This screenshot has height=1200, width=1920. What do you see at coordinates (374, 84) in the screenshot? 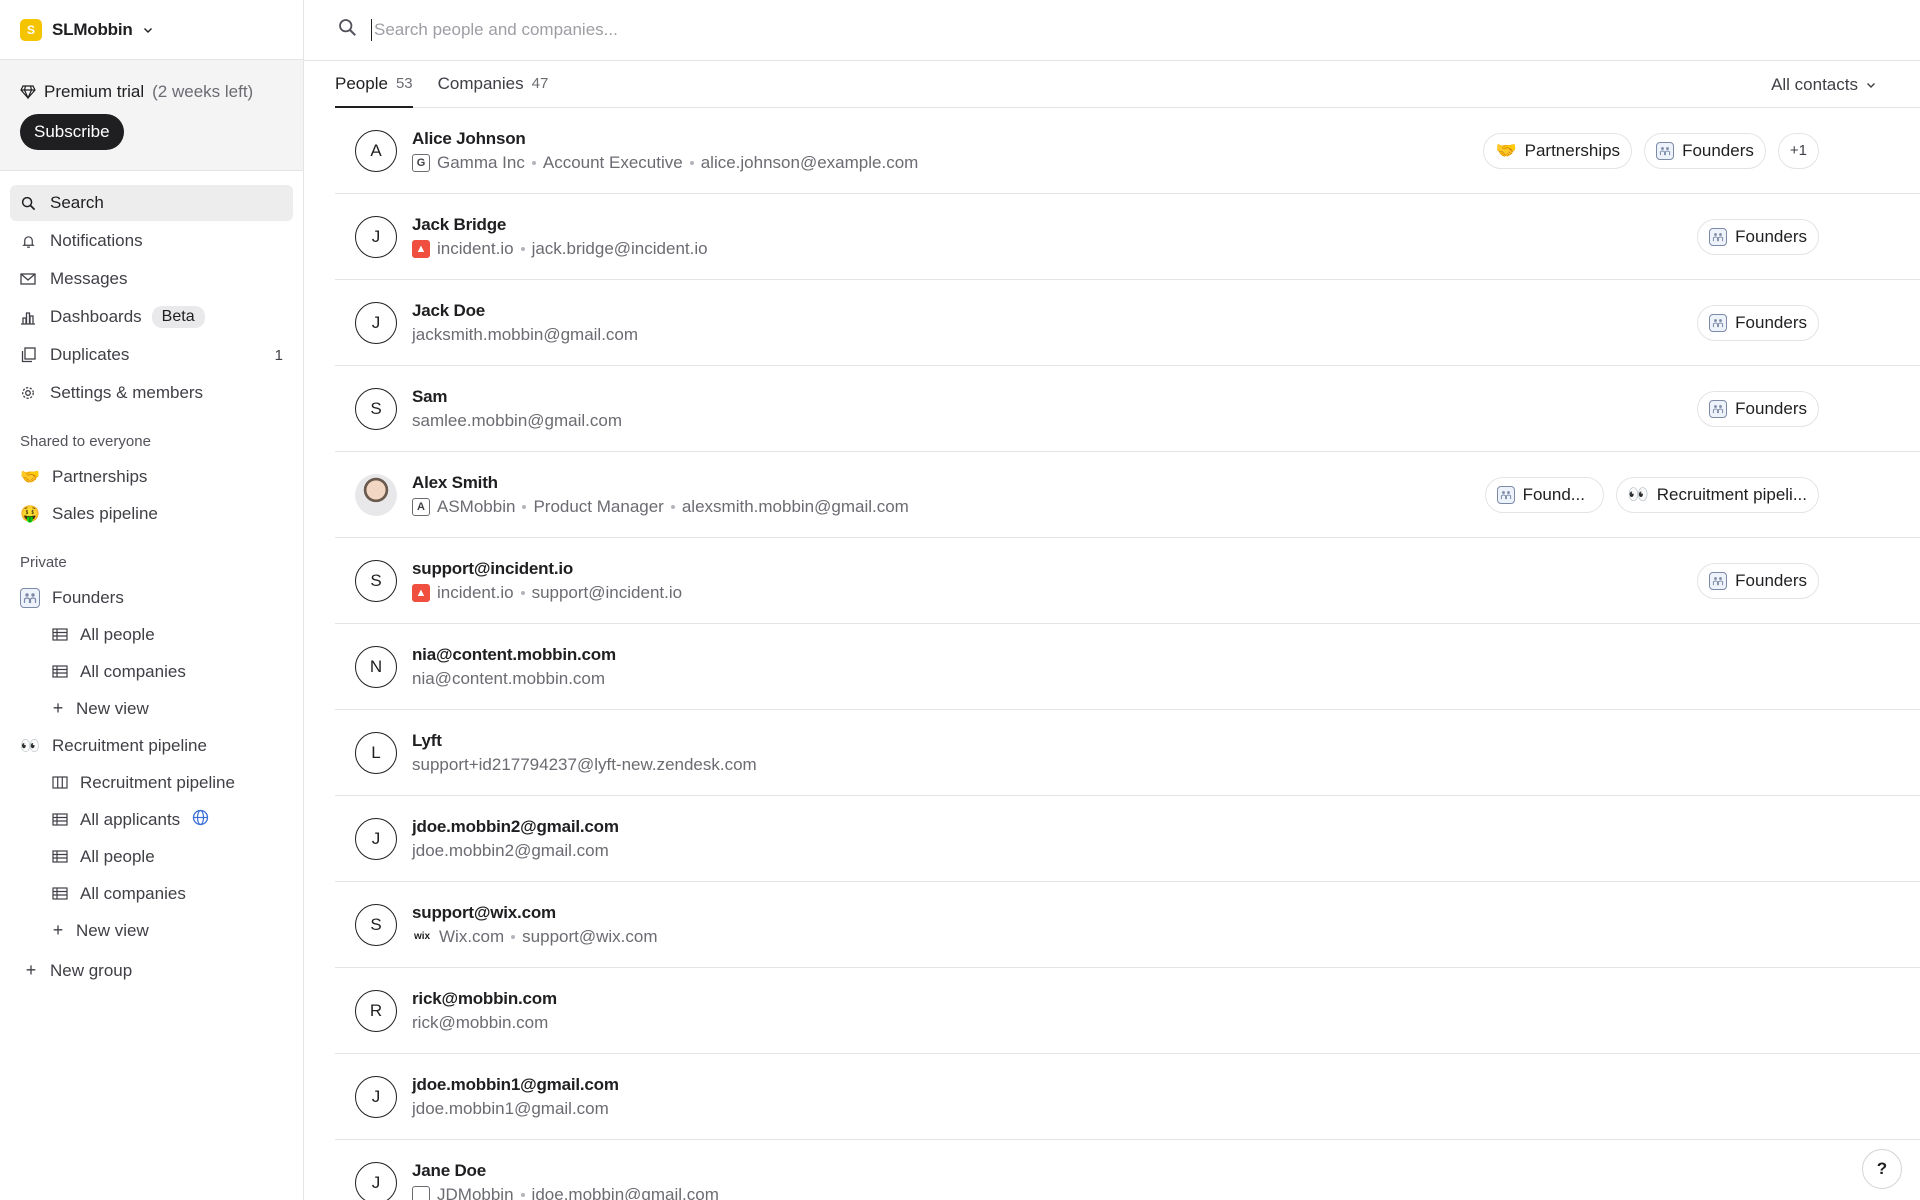
I see `tab-people: People 53` at bounding box center [374, 84].